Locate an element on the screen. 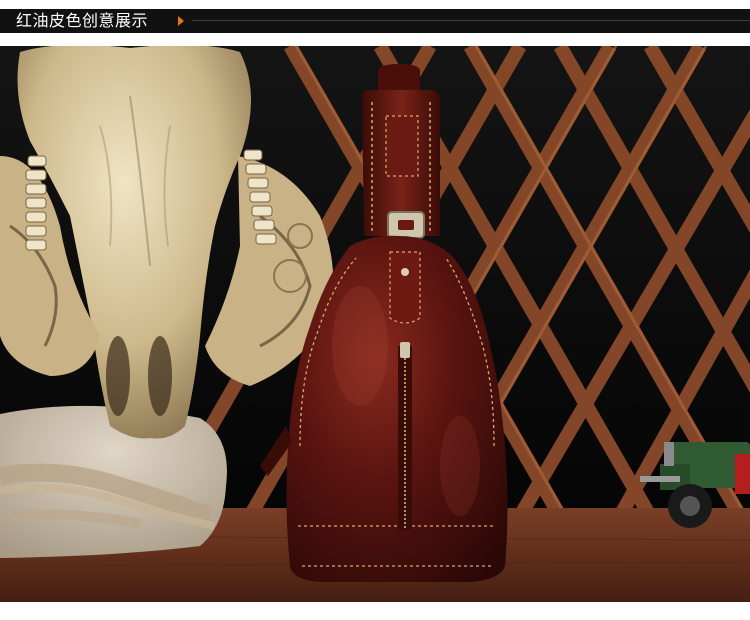 The height and width of the screenshot is (620, 750). arrow-right-icon is located at coordinates (181, 21).